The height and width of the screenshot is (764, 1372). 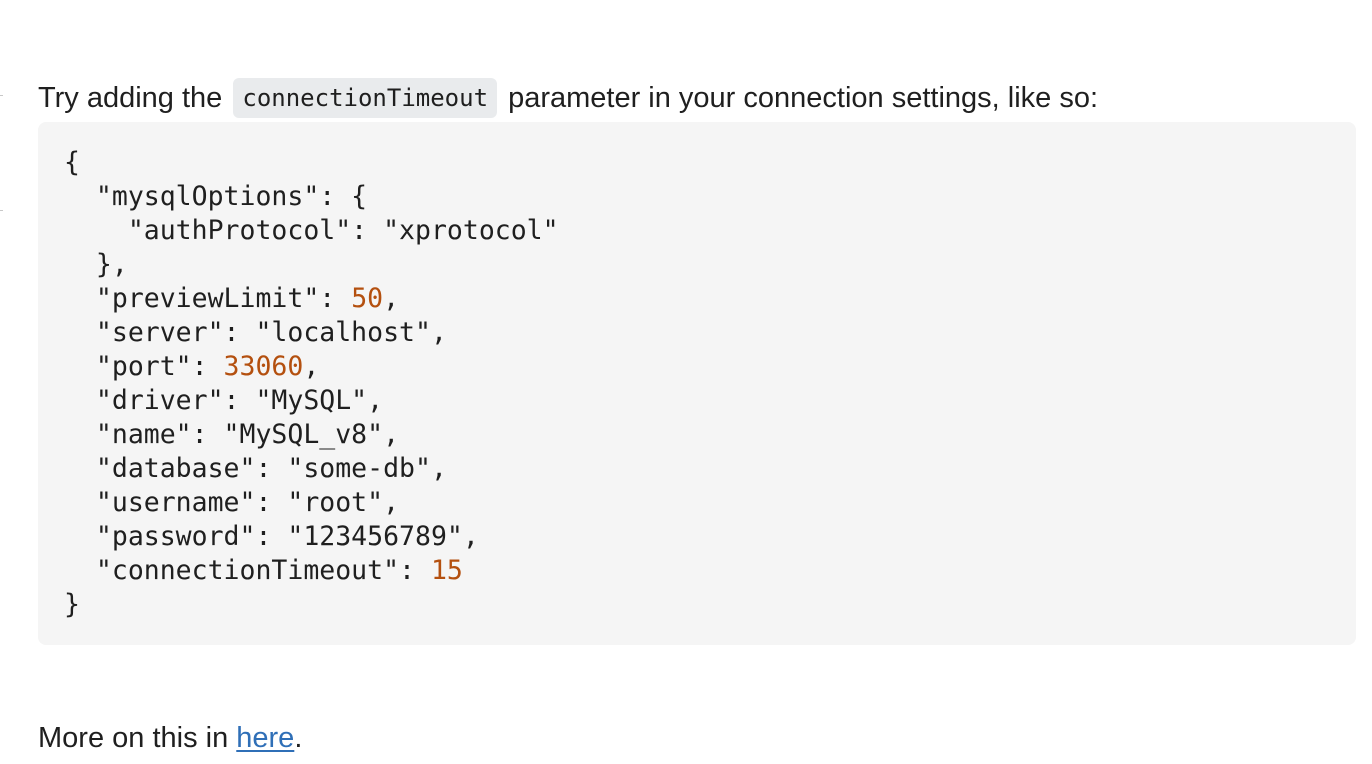 I want to click on number-literal: 15, so click(x=446, y=570).